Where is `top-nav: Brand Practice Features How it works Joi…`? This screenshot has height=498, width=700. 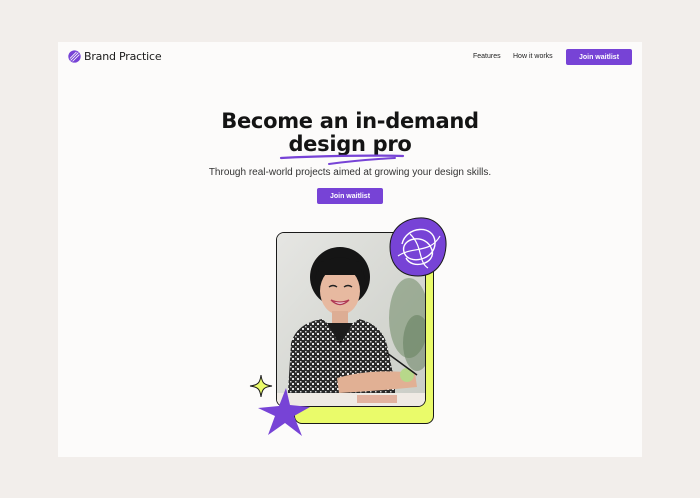 top-nav: Brand Practice Features How it works Joi… is located at coordinates (350, 58).